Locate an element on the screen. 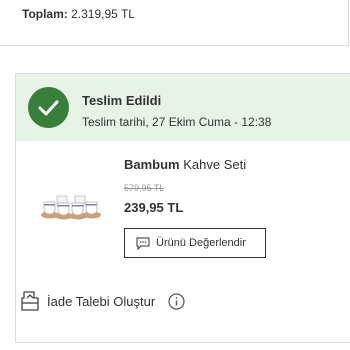 The height and width of the screenshot is (350, 350). order-total: Toplam: 2.319,95 TL is located at coordinates (78, 14).